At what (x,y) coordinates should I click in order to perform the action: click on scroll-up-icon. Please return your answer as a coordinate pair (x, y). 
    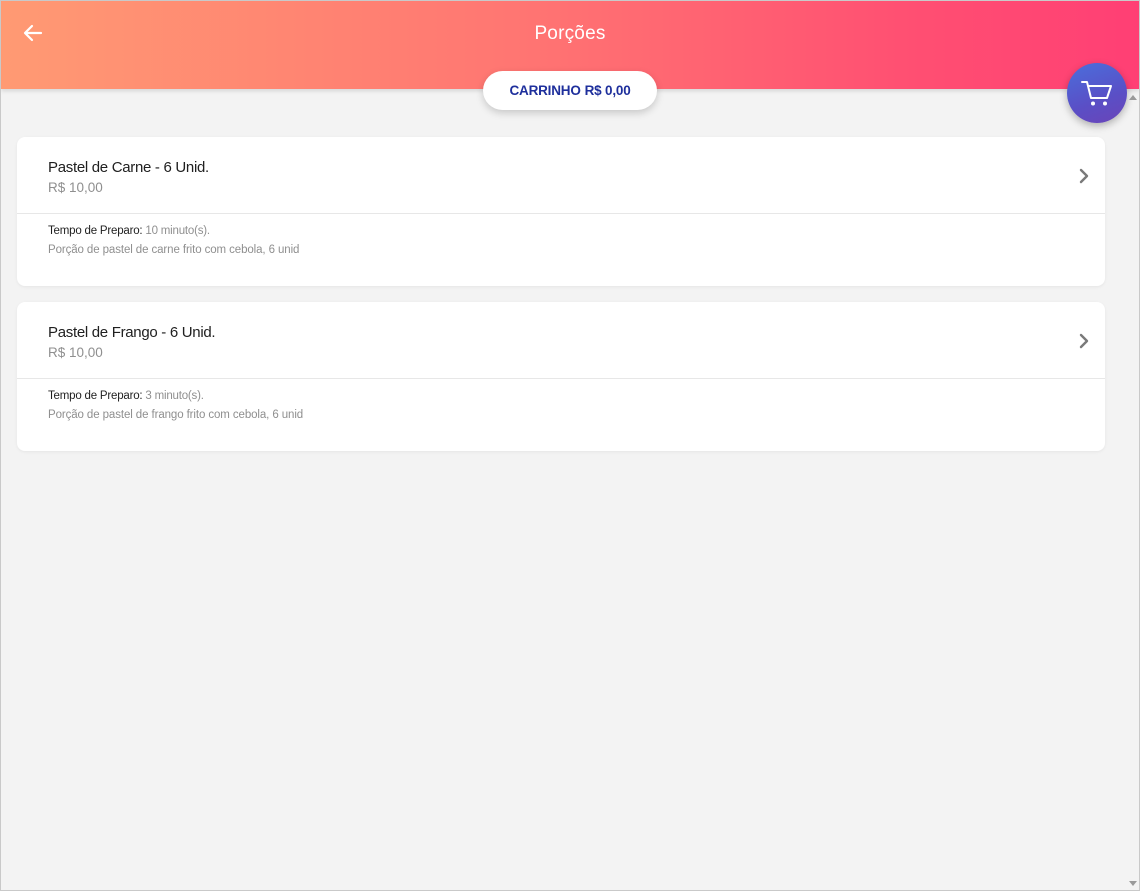
    Looking at the image, I should click on (1133, 97).